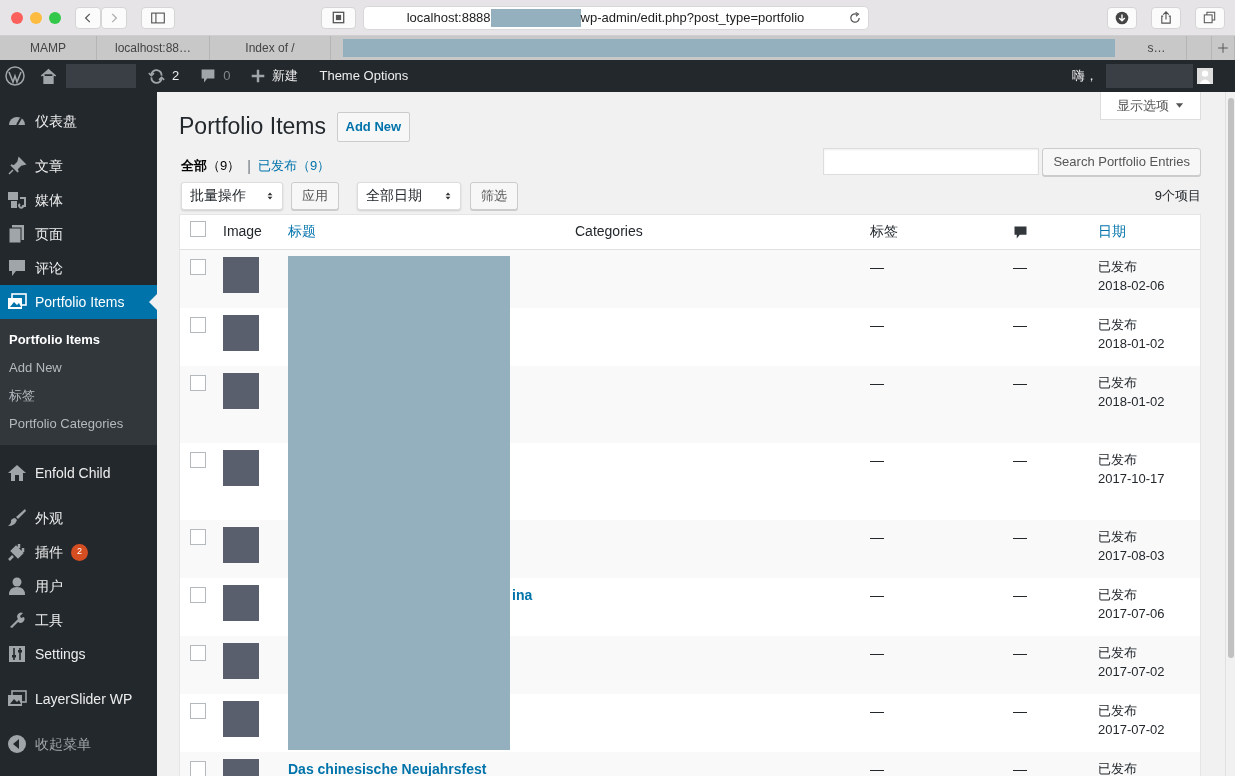 This screenshot has height=776, width=1235. What do you see at coordinates (78, 166) in the screenshot?
I see `sidebar-menu-item: 文章` at bounding box center [78, 166].